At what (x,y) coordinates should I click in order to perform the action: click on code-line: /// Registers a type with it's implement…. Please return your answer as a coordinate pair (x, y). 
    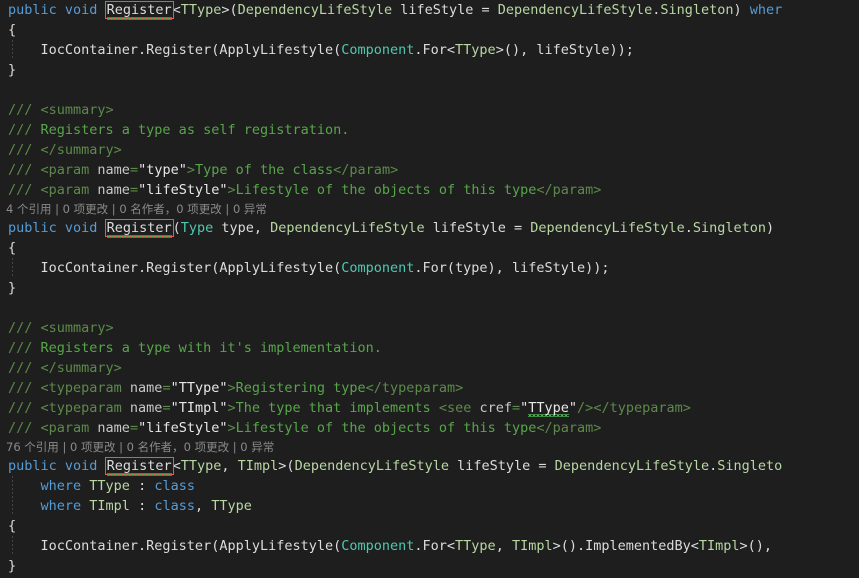
    Looking at the image, I should click on (429, 348).